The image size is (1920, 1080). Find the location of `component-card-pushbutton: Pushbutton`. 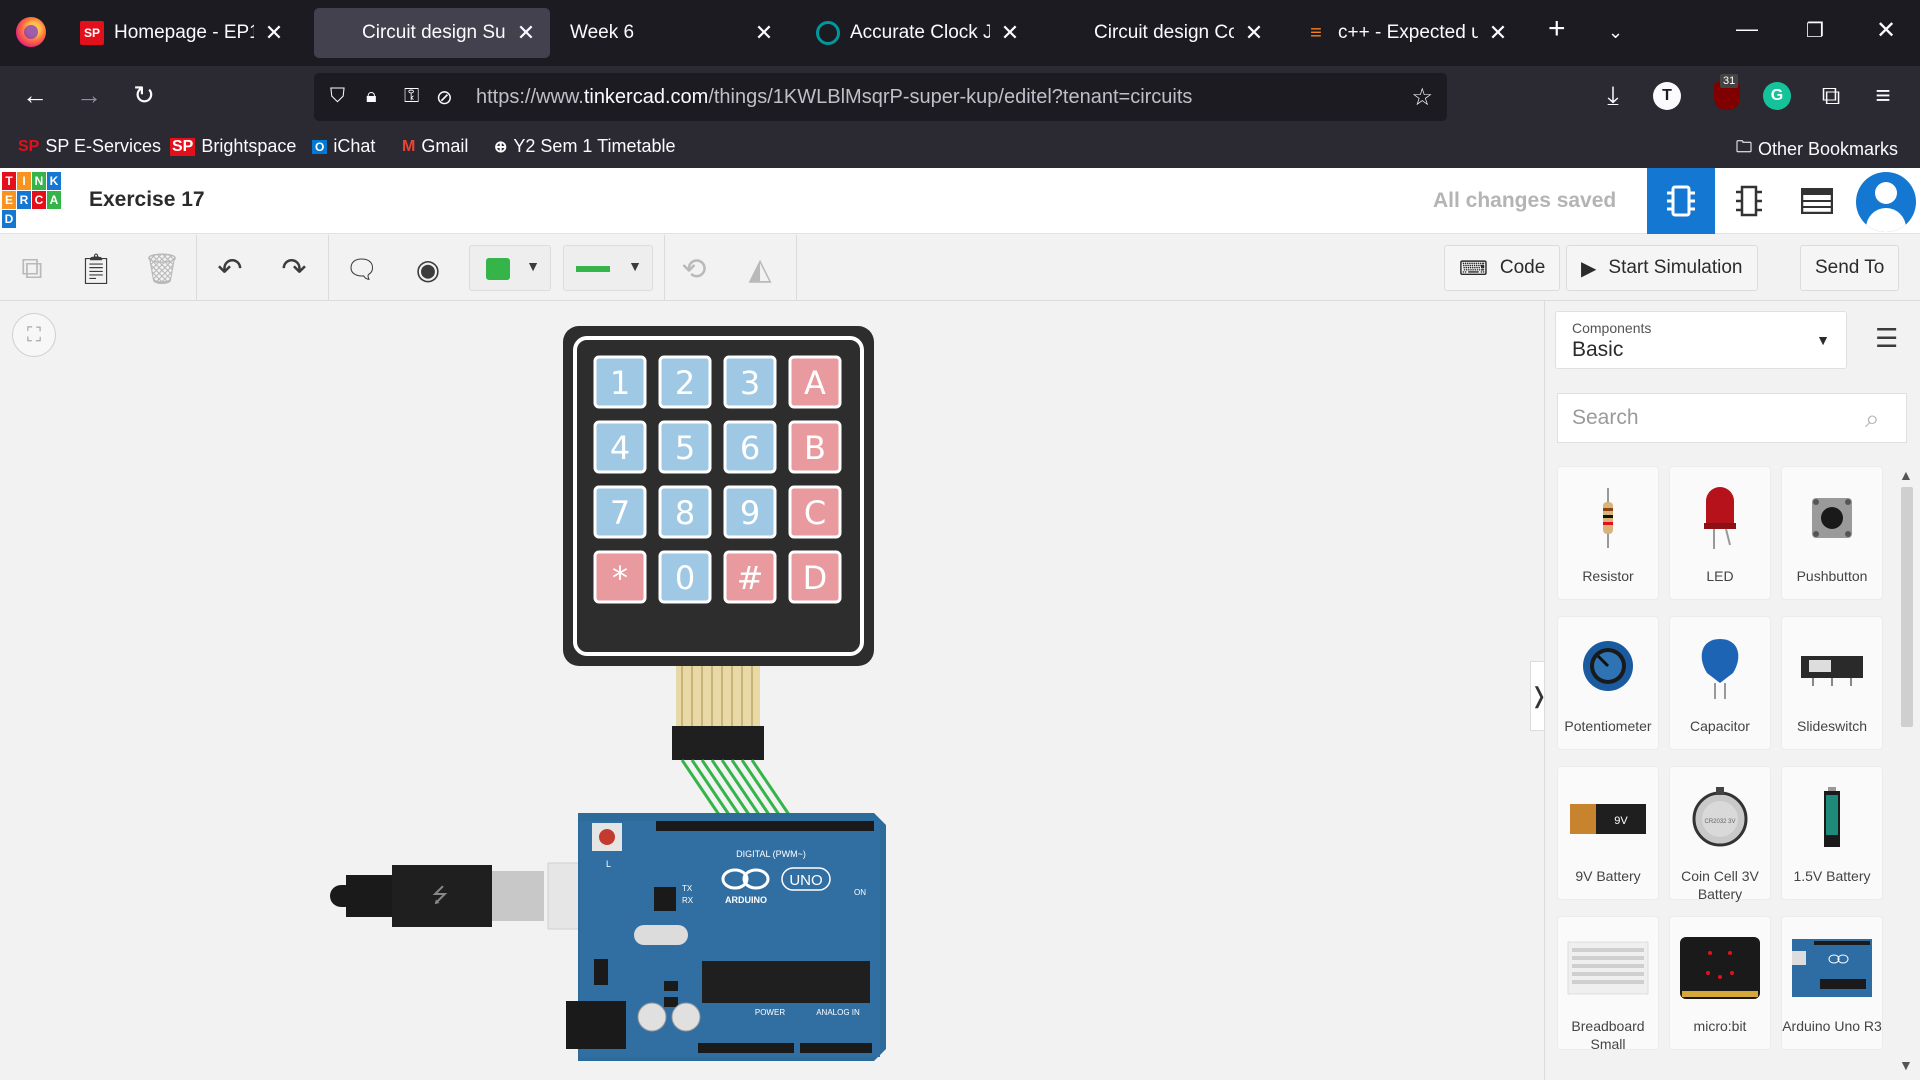

component-card-pushbutton: Pushbutton is located at coordinates (1832, 533).